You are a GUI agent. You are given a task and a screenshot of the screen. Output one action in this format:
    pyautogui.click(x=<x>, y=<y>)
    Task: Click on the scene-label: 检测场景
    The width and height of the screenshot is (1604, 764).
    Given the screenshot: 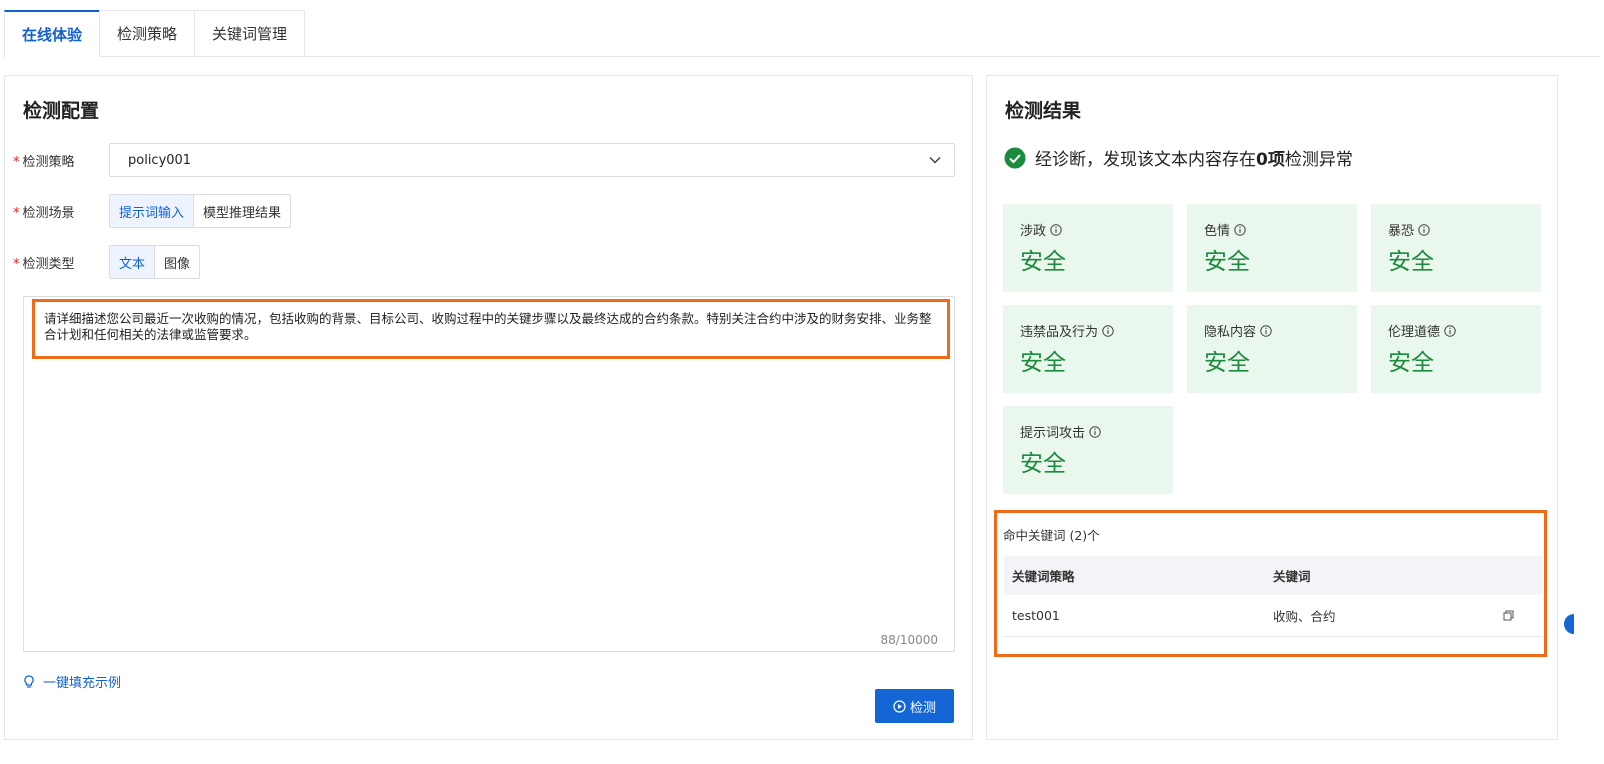 What is the action you would take?
    pyautogui.click(x=48, y=213)
    